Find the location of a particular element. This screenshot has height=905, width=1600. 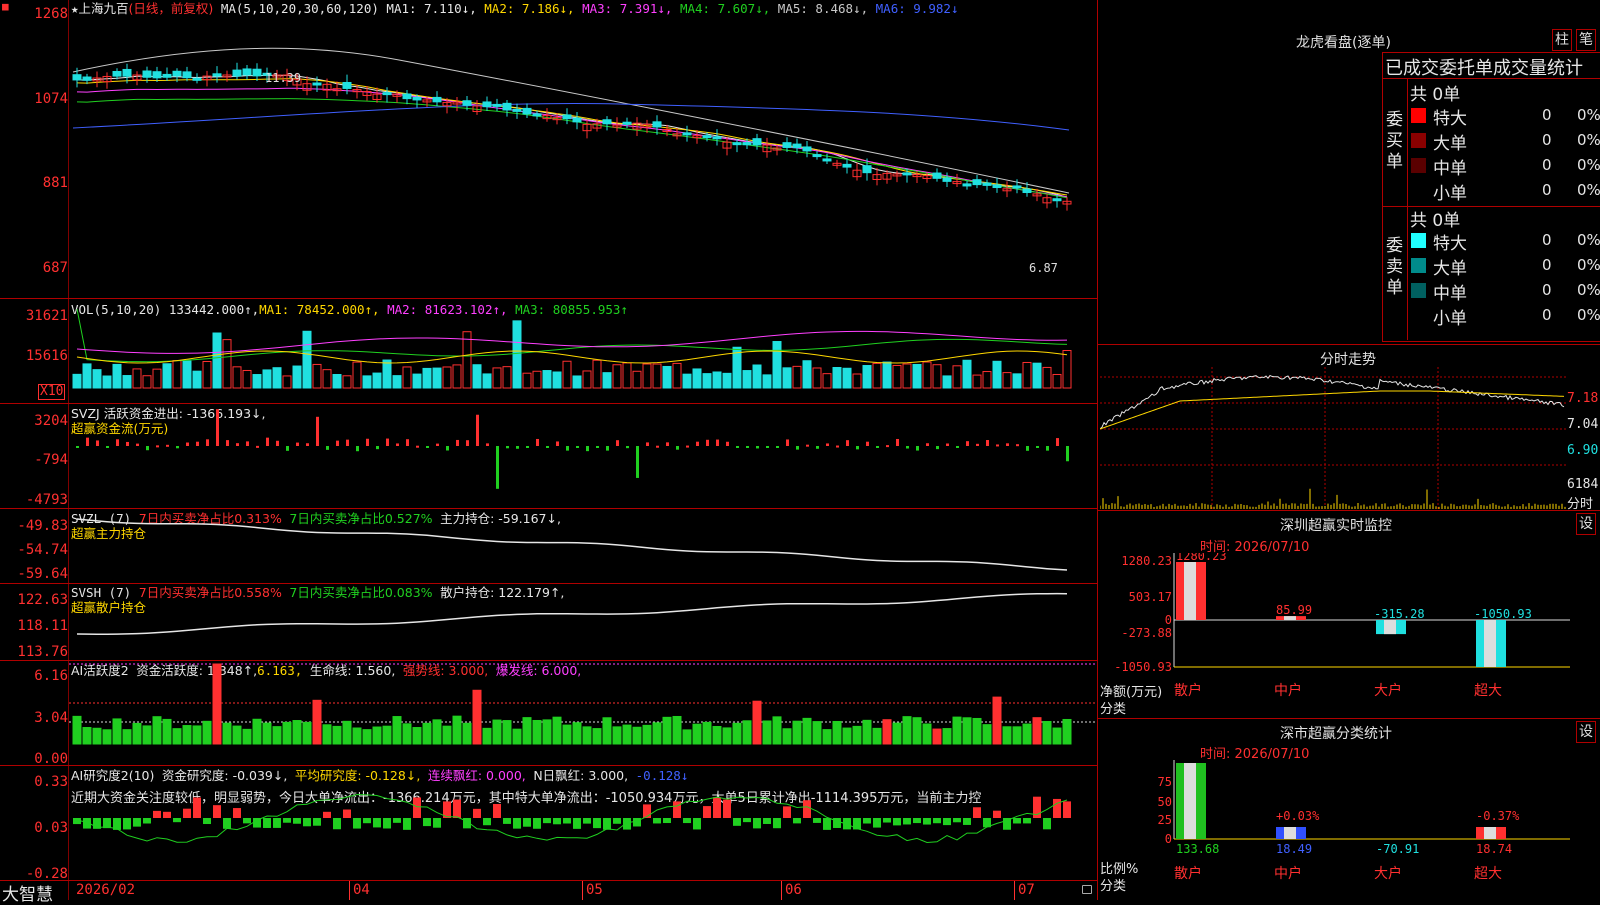

main-y-label-4: 687 is located at coordinates (55, 268).